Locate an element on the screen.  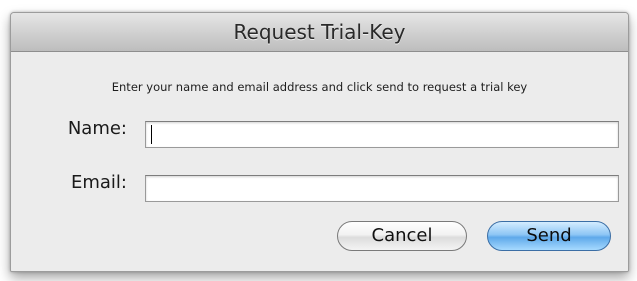
email-label: Email: is located at coordinates (98, 182).